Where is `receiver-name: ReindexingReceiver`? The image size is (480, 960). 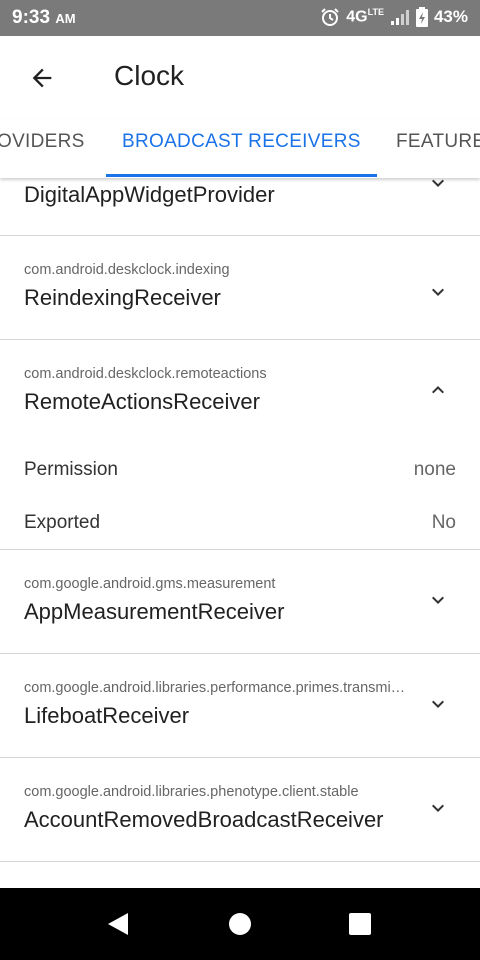 receiver-name: ReindexingReceiver is located at coordinates (122, 297).